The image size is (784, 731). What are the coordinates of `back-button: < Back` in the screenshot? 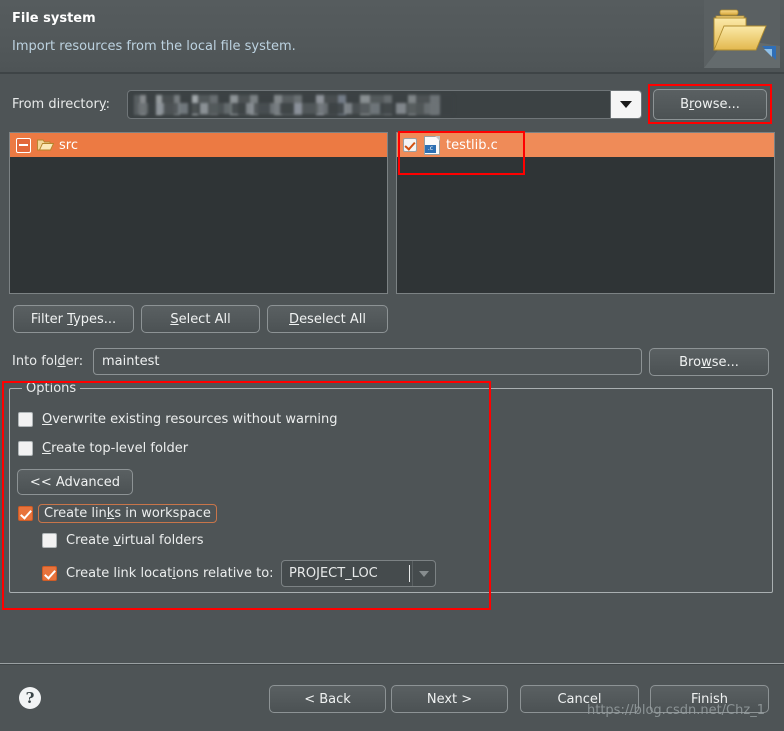 It's located at (327, 699).